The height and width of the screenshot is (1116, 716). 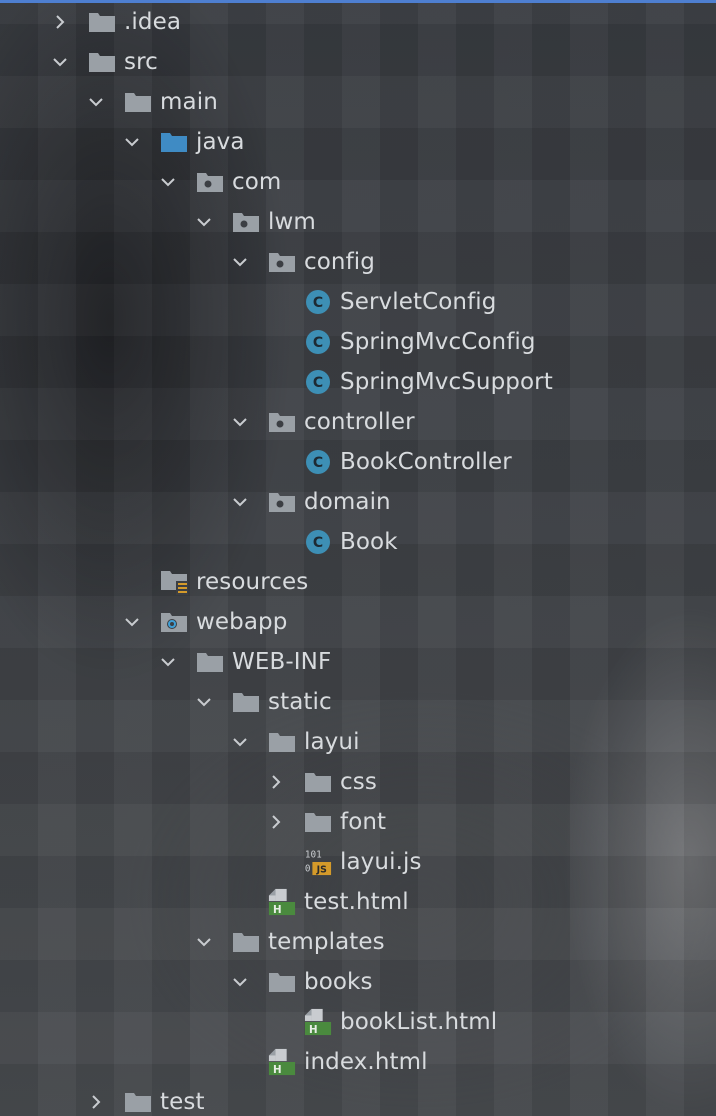 I want to click on web-folder-icon, so click(x=174, y=622).